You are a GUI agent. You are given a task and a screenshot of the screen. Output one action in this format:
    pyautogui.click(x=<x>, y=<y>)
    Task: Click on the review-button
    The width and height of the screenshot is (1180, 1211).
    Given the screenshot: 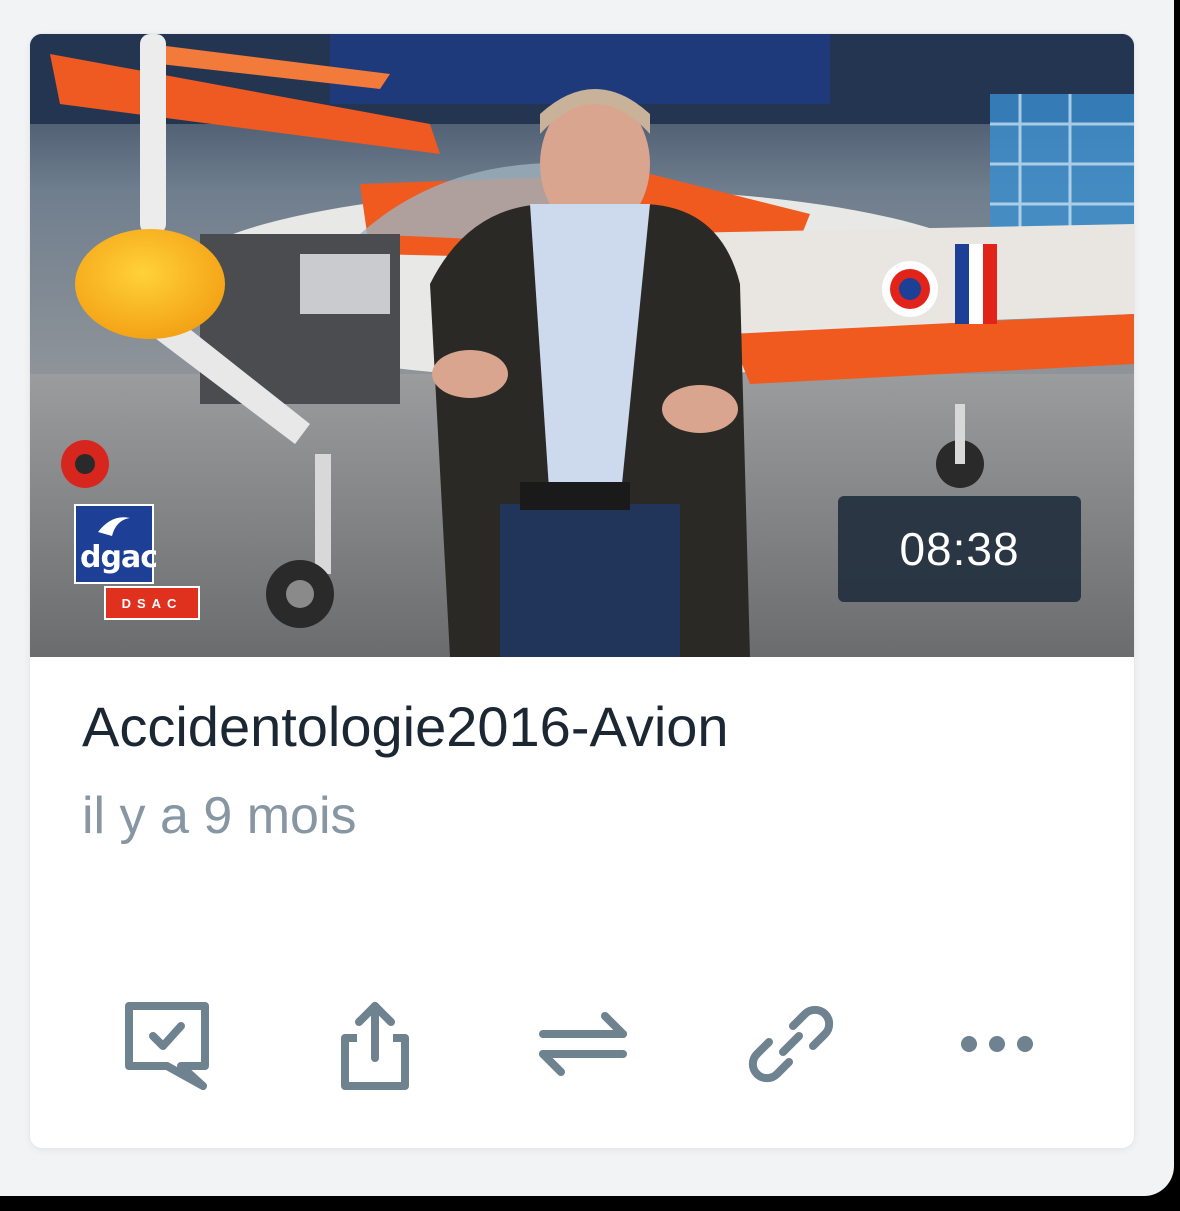 What is the action you would take?
    pyautogui.click(x=167, y=1044)
    